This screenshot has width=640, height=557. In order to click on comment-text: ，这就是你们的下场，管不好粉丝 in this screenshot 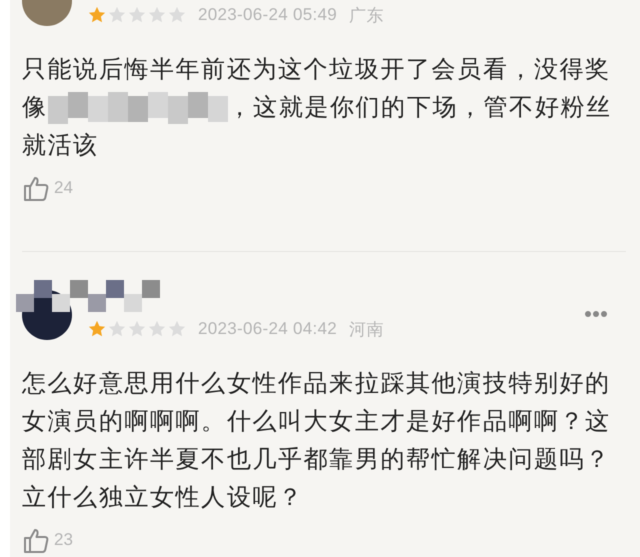, I will do `click(420, 108)`.